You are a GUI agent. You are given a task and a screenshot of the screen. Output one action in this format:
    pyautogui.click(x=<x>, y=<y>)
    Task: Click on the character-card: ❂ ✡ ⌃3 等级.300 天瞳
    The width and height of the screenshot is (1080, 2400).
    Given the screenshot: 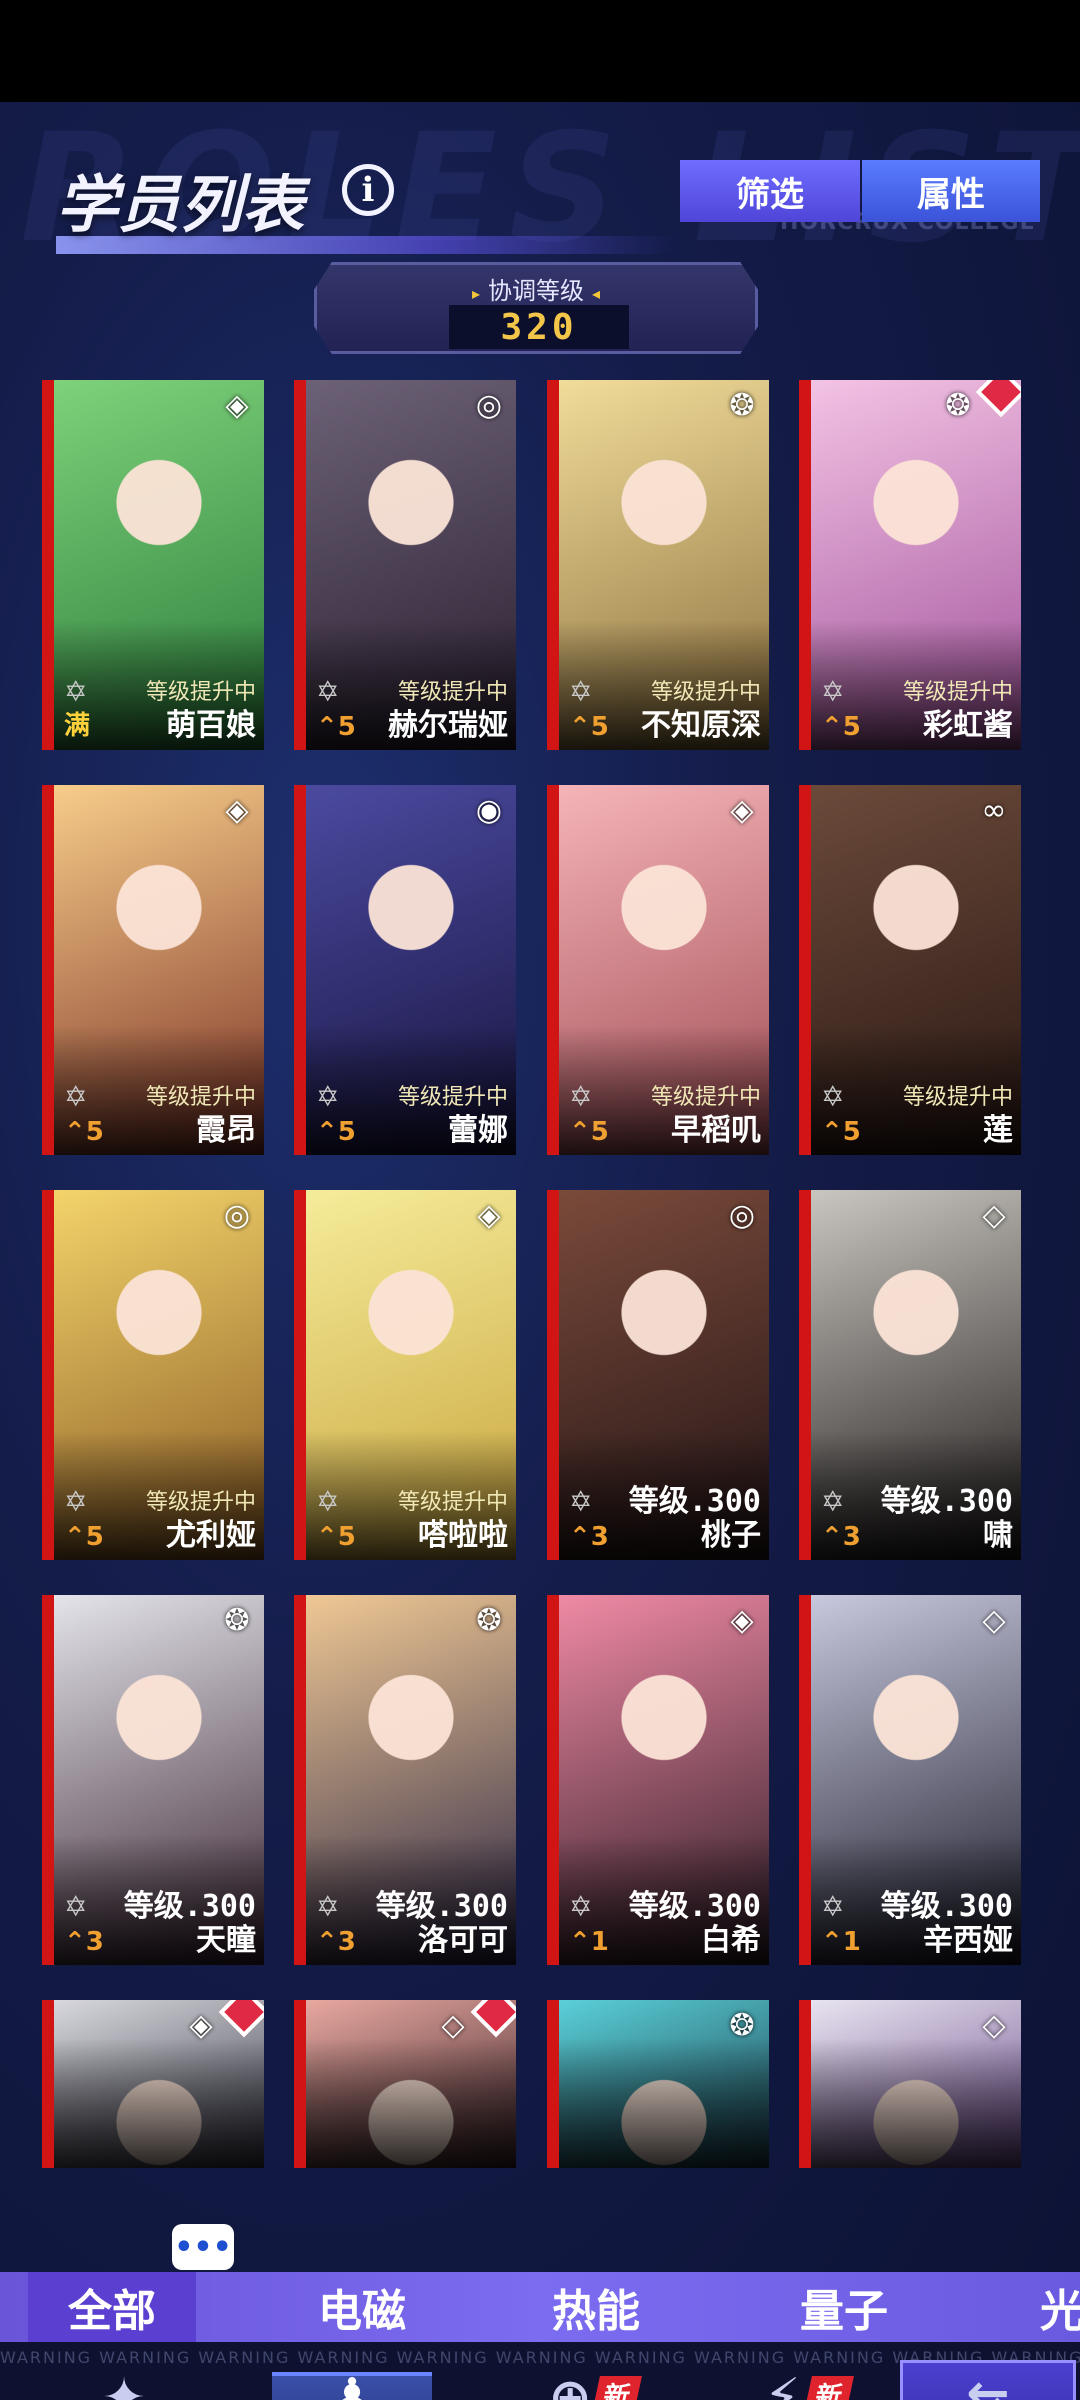 What is the action you would take?
    pyautogui.click(x=153, y=1780)
    